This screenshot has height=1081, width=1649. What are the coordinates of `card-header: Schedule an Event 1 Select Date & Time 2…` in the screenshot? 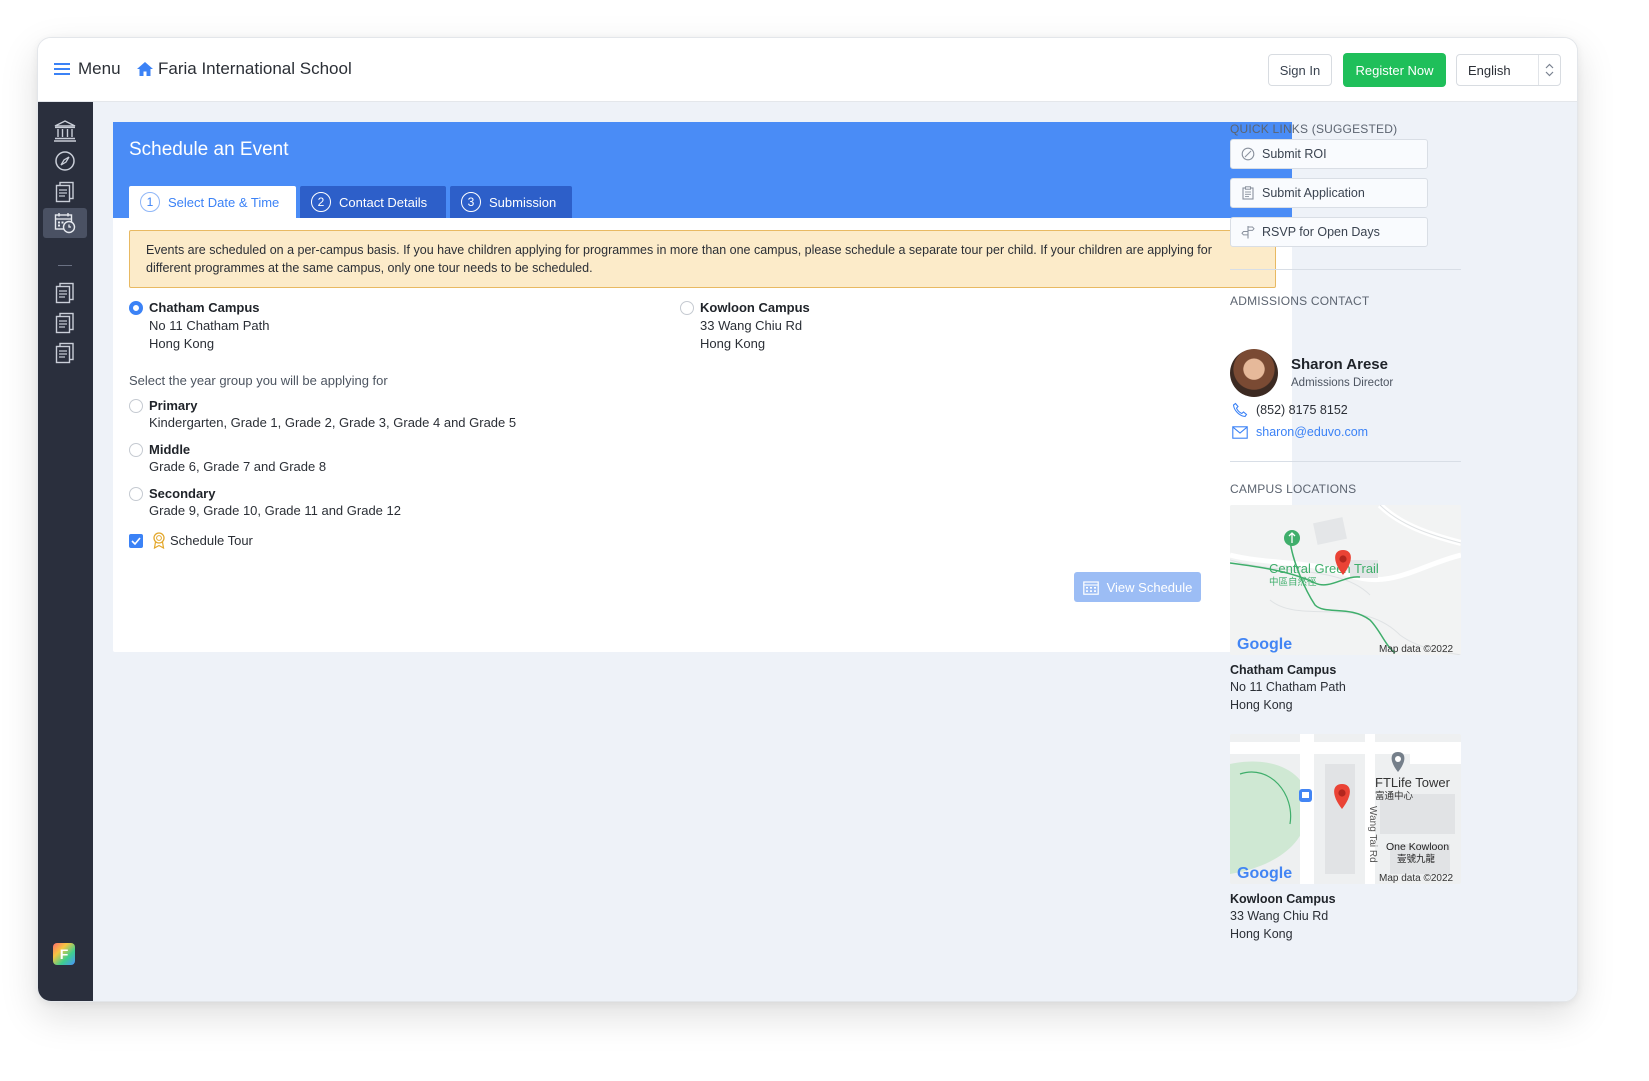 It's located at (702, 170).